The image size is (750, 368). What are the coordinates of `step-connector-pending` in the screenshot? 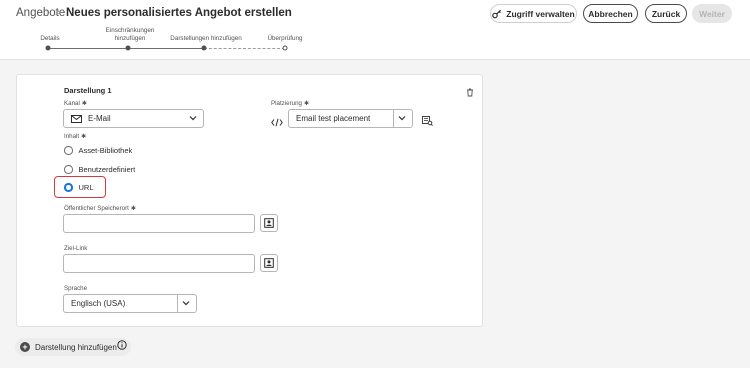 It's located at (244, 48).